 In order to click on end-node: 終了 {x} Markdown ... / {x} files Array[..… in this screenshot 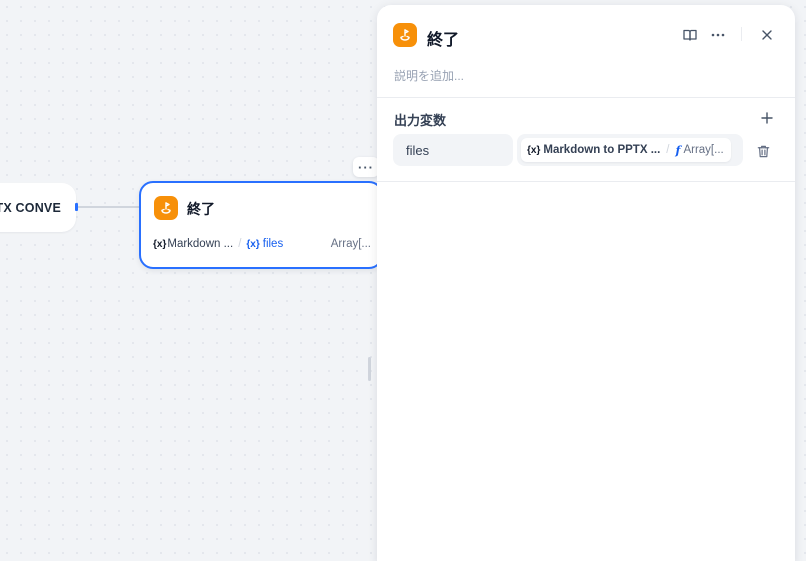, I will do `click(261, 225)`.